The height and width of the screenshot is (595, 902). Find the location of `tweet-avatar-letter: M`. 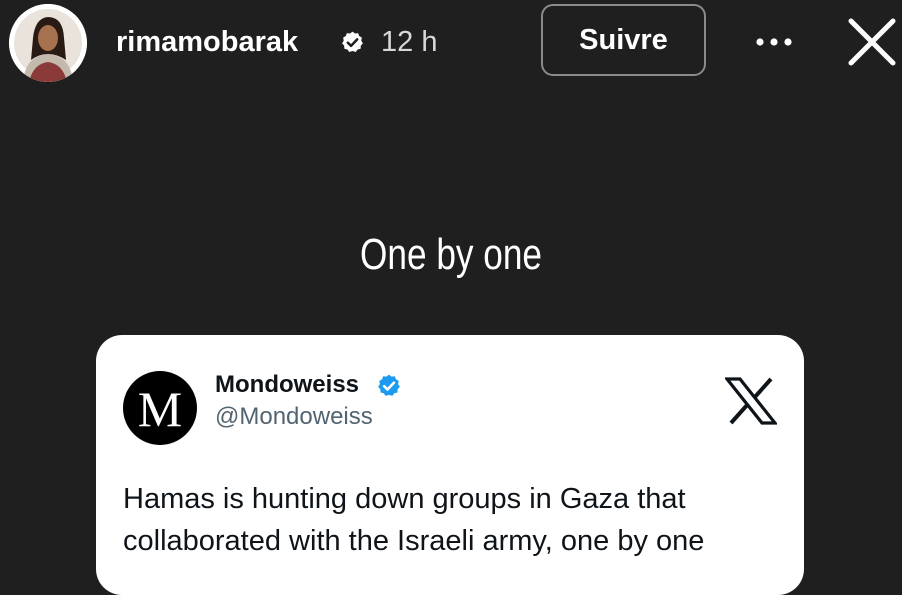

tweet-avatar-letter: M is located at coordinates (160, 409).